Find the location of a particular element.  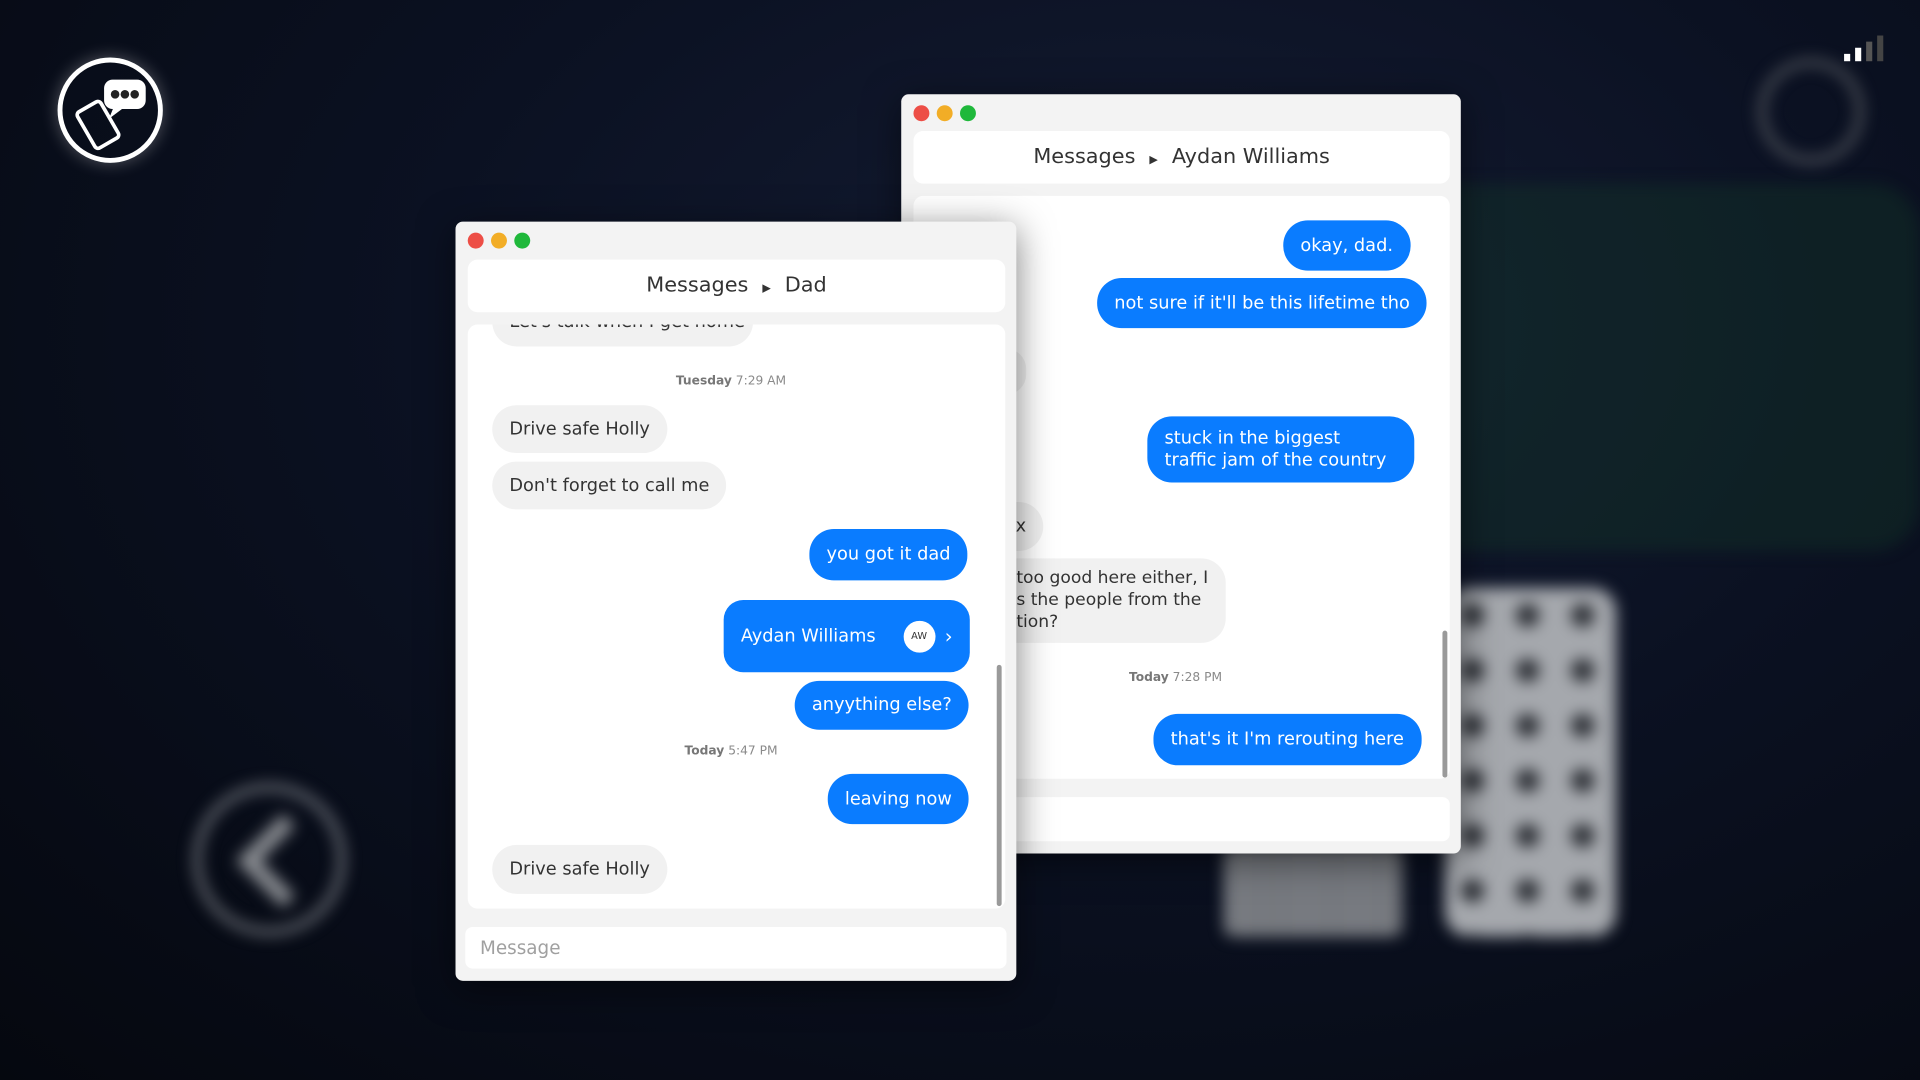

message-bubble: anyything else? is located at coordinates (881, 705).